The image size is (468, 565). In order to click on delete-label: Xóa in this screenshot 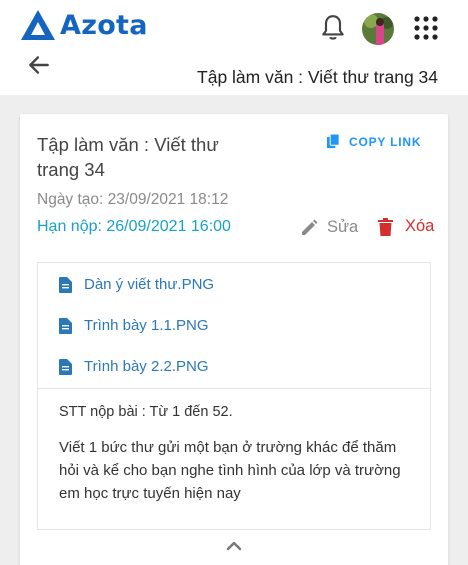, I will do `click(420, 226)`.